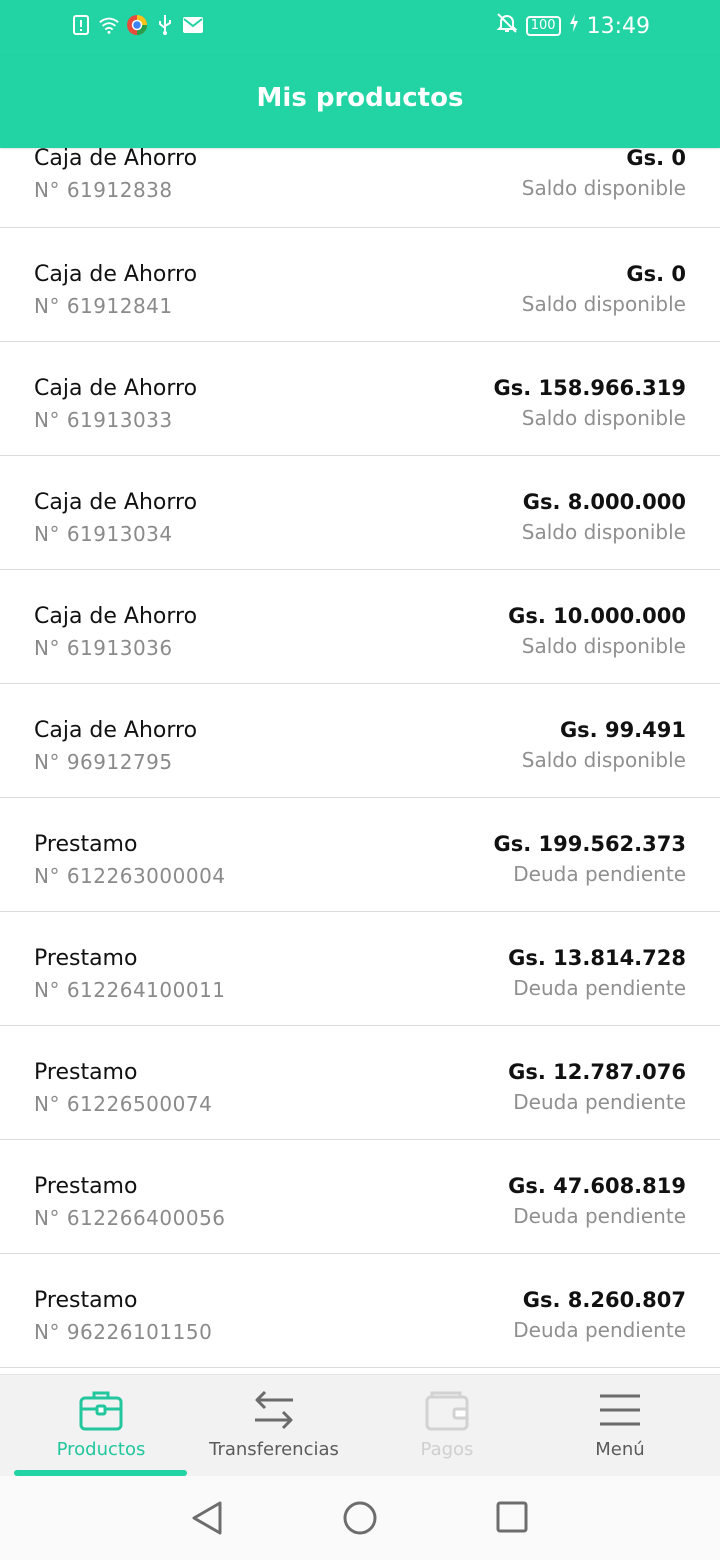  I want to click on status-bar: 100 13:49, so click(360, 28).